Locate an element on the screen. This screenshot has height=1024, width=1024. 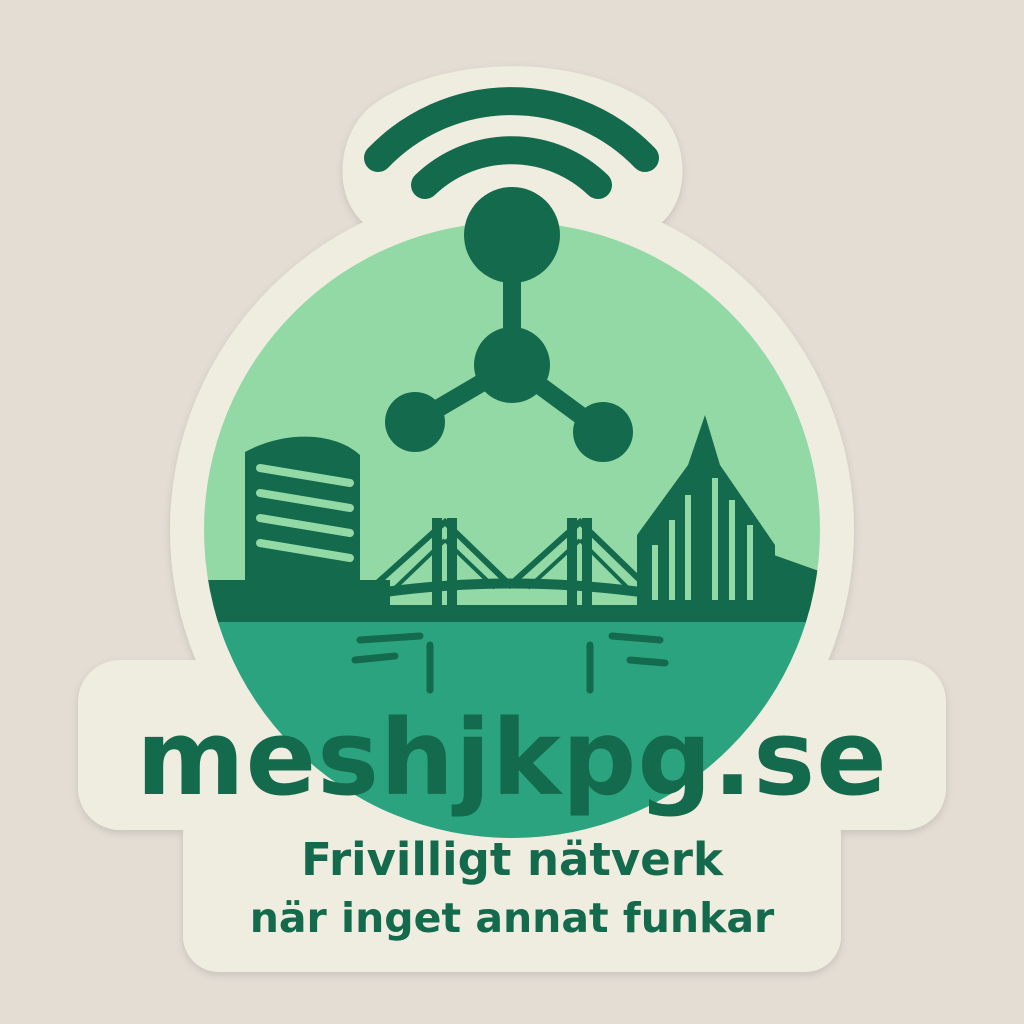
domain-title: meshjkpg.se is located at coordinates (512, 758).